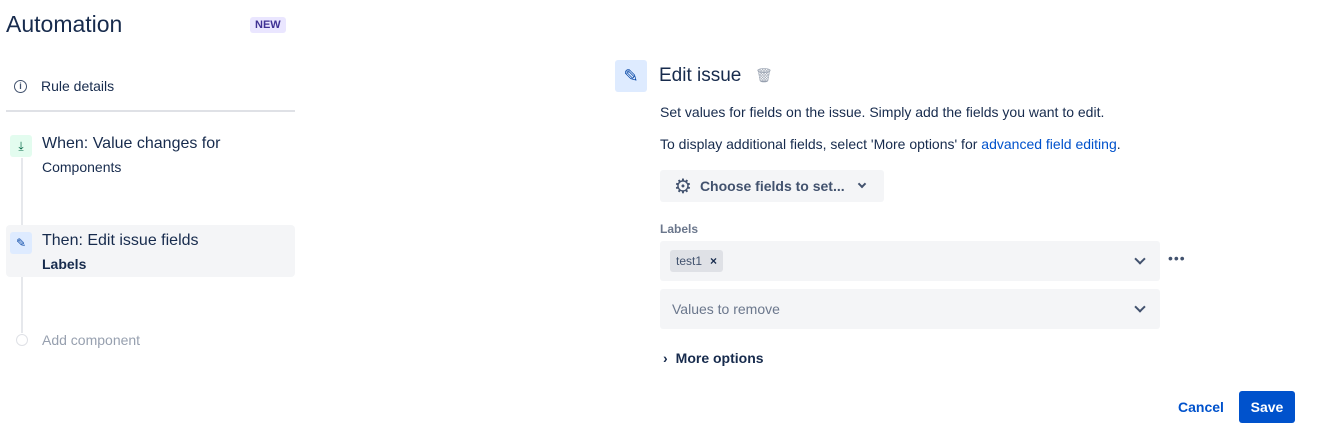 This screenshot has height=446, width=1320. I want to click on info-icon: i, so click(20, 86).